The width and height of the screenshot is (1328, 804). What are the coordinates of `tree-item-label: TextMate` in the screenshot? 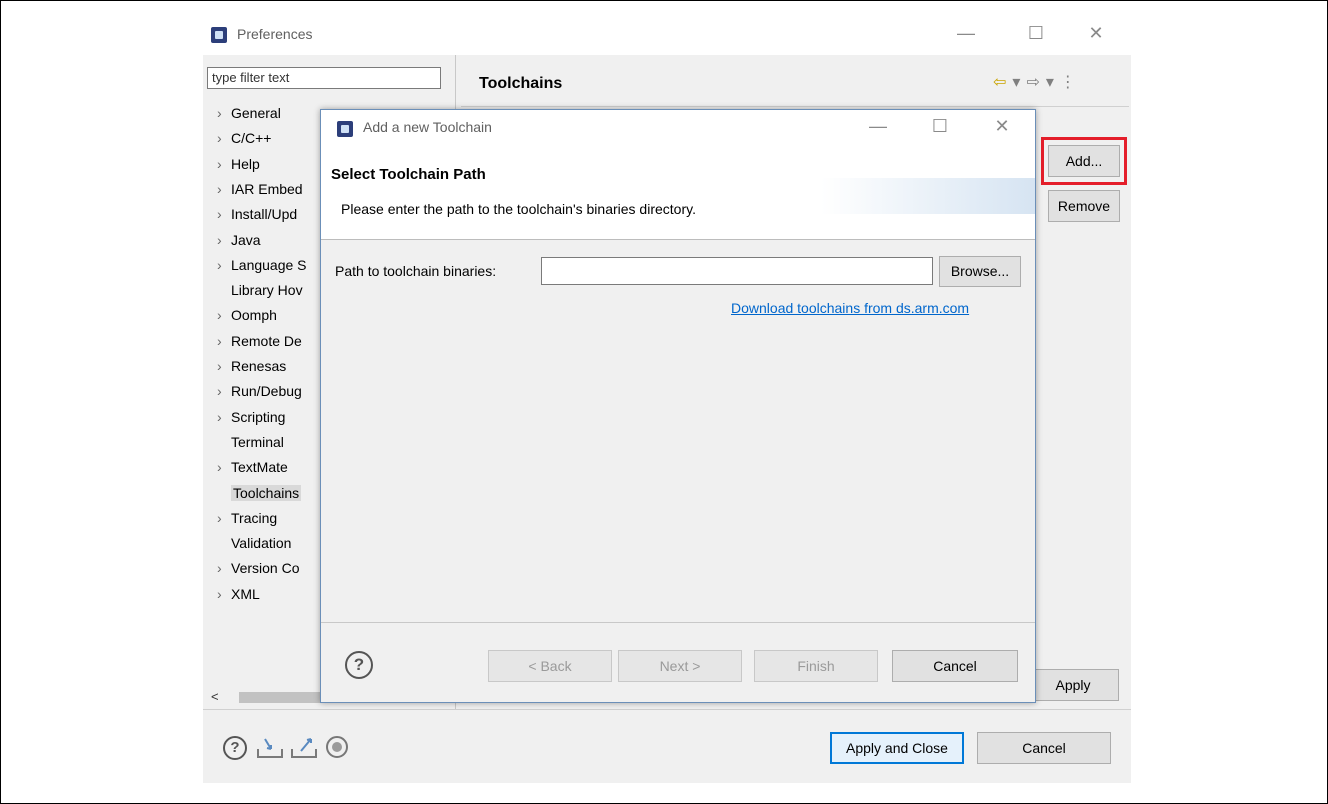 It's located at (259, 467).